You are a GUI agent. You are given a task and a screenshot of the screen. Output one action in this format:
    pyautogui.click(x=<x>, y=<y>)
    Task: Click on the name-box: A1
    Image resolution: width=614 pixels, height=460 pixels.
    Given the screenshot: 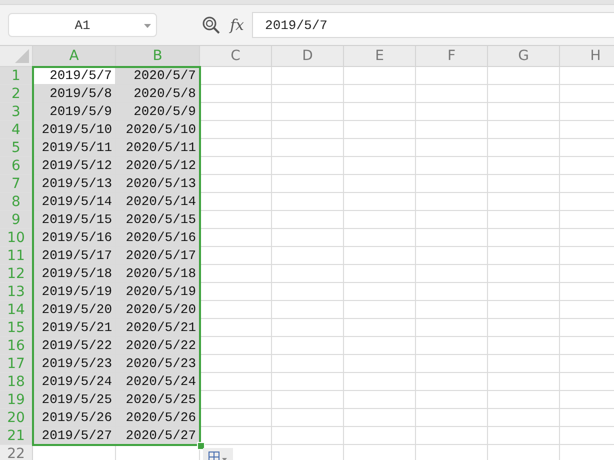 What is the action you would take?
    pyautogui.click(x=82, y=25)
    